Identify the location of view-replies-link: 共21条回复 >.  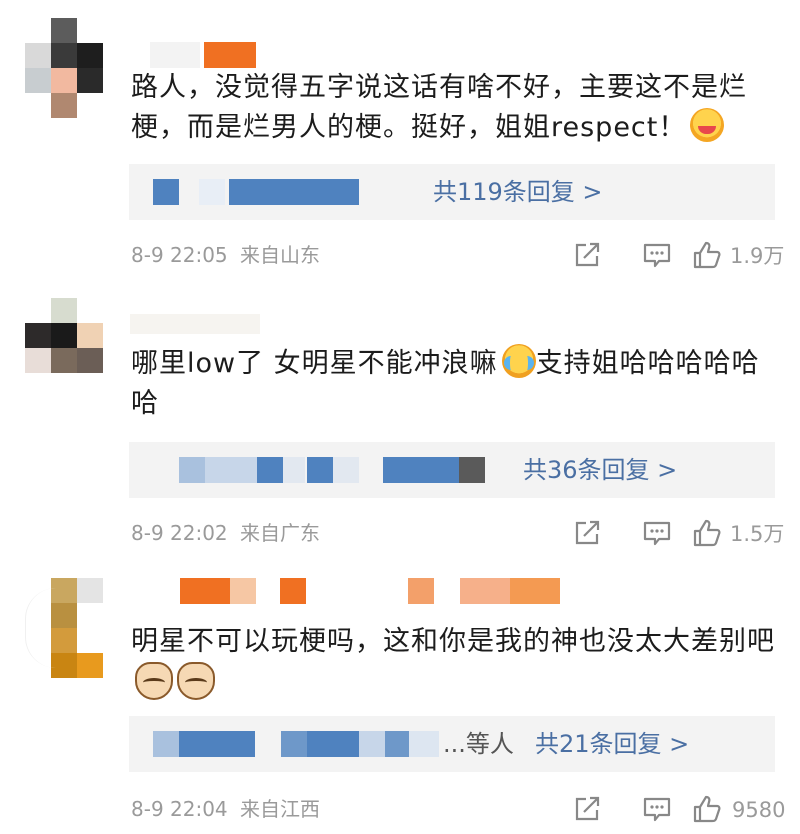
(612, 744).